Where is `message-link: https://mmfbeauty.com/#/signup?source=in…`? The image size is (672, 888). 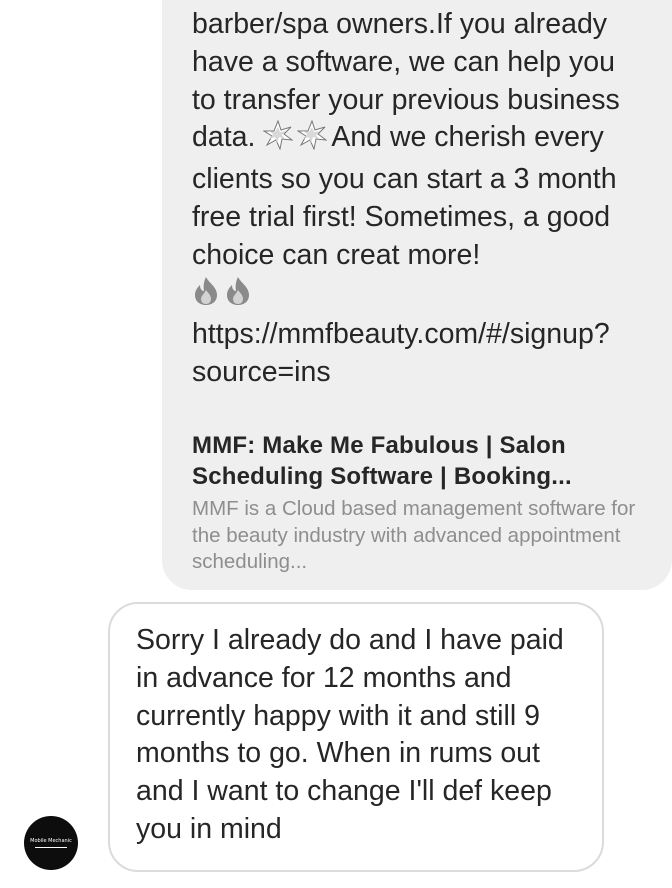
message-link: https://mmfbeauty.com/#/signup?source=in… is located at coordinates (401, 353).